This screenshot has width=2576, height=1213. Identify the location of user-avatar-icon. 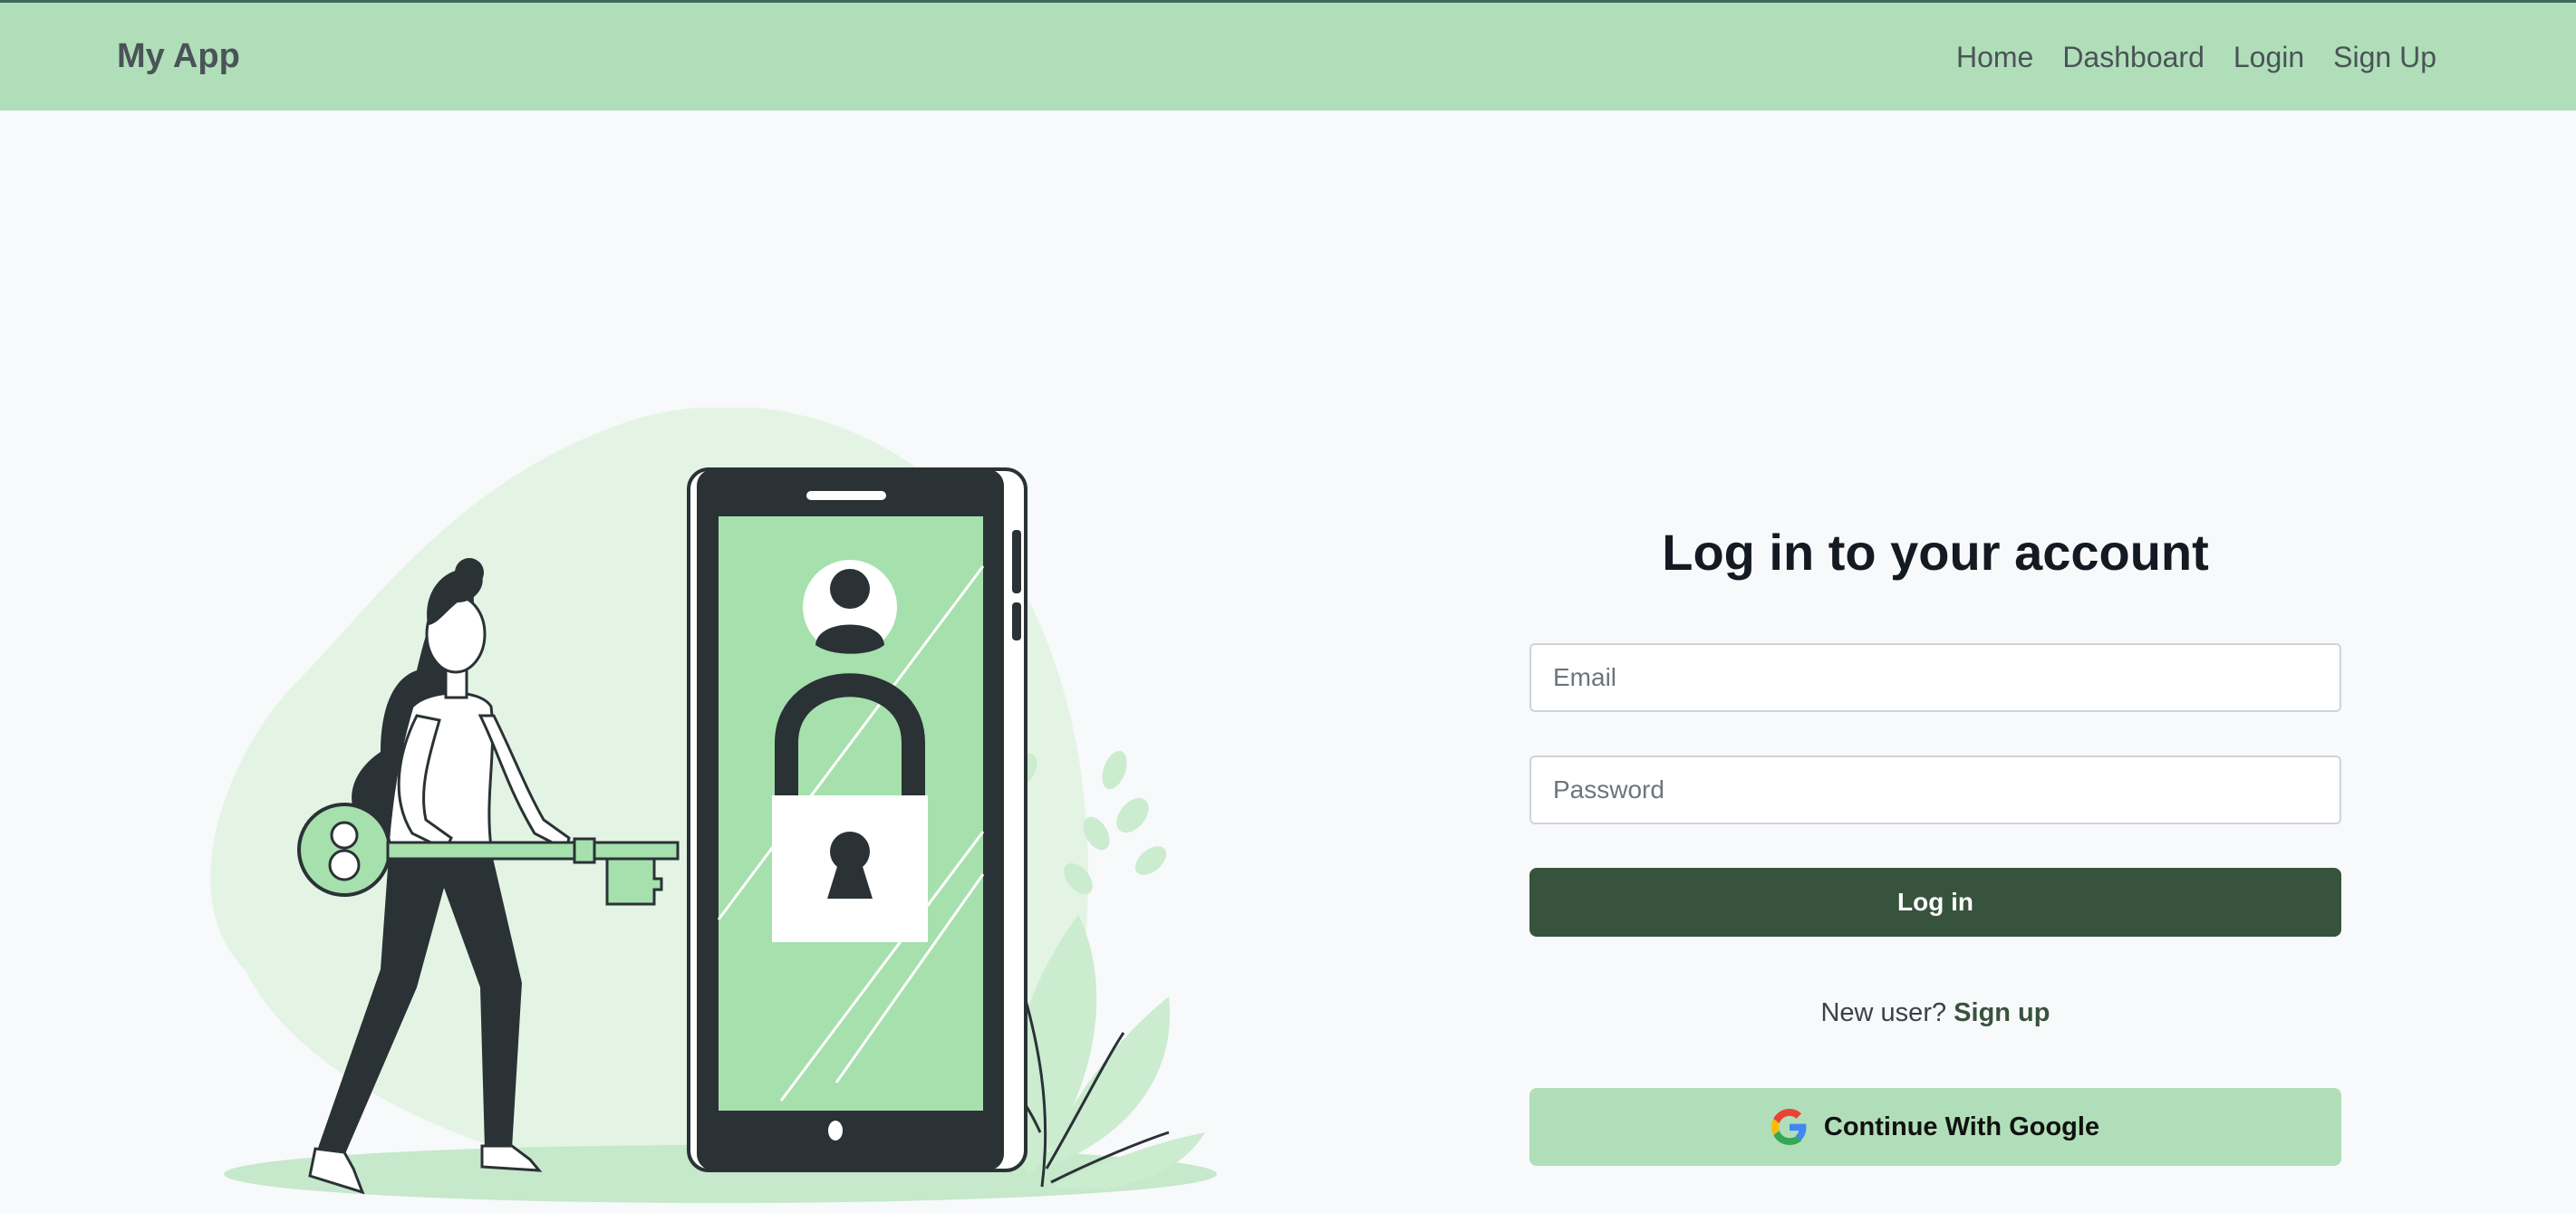
(850, 607).